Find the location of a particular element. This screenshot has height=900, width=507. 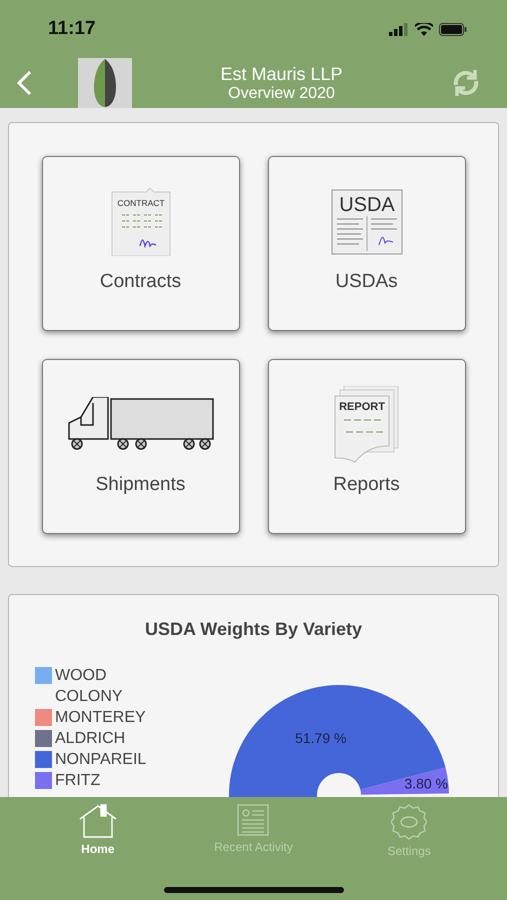

refresh-icon is located at coordinates (466, 83).